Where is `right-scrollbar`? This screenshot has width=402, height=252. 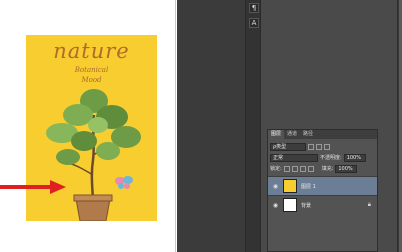
right-scrollbar is located at coordinates (399, 126).